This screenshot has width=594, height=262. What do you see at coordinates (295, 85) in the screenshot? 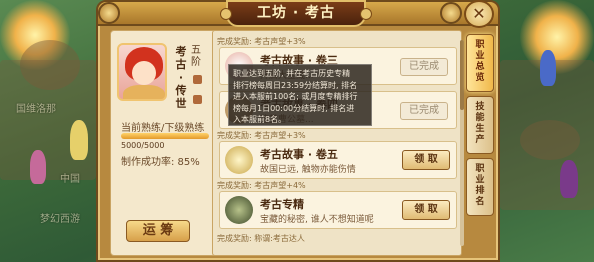
I see `tooltip-line: 排行榜每周日23:59分结算时, 排名` at bounding box center [295, 85].